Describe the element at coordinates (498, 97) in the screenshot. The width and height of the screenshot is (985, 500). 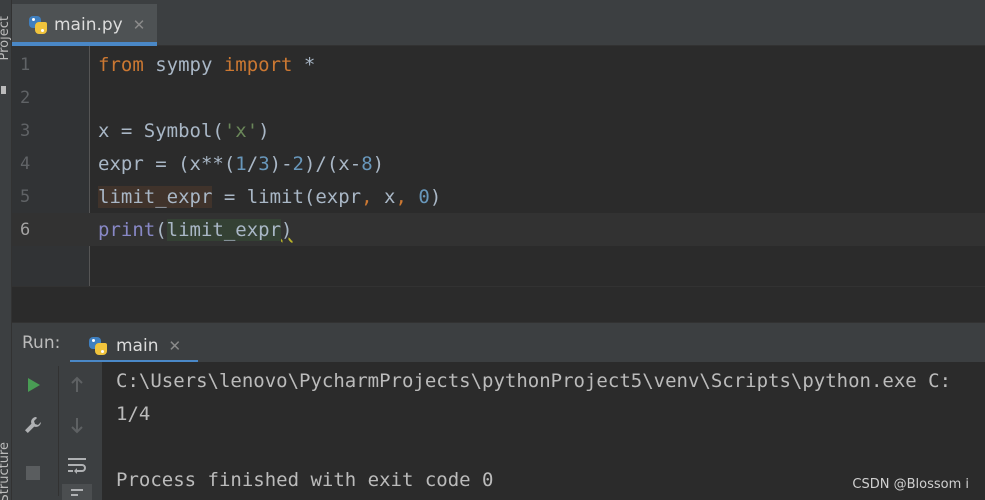
I see `code-line: 2` at that location.